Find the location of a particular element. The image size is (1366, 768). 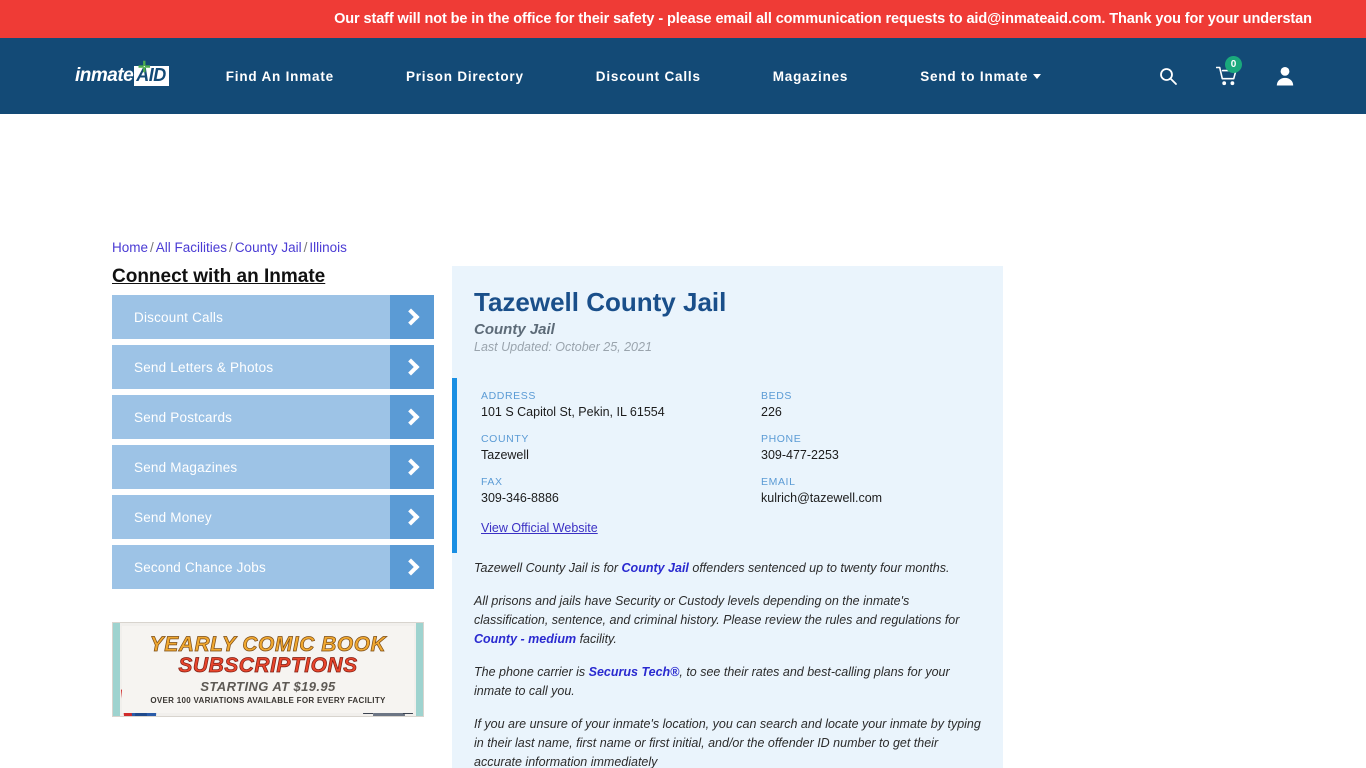

link-securus-tech: Securus Tech® is located at coordinates (634, 672).